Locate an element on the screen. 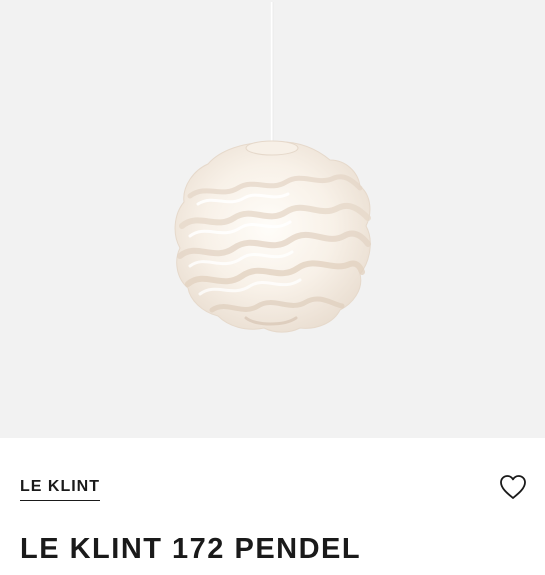 This screenshot has width=545, height=575. favorite-button is located at coordinates (513, 487).